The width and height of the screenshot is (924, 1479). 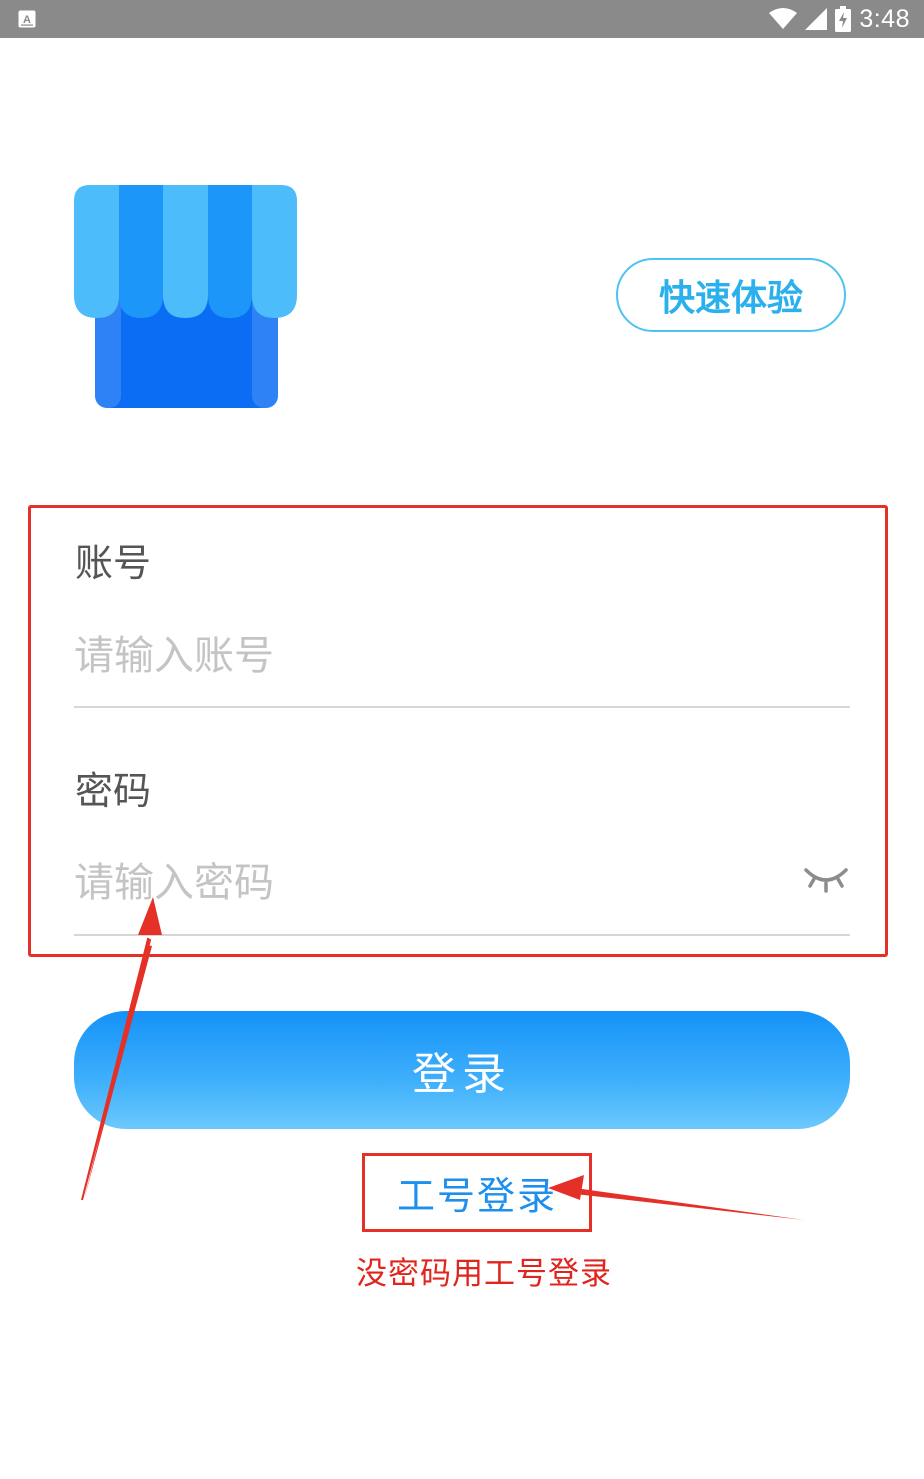 What do you see at coordinates (462, 656) in the screenshot?
I see `account-input` at bounding box center [462, 656].